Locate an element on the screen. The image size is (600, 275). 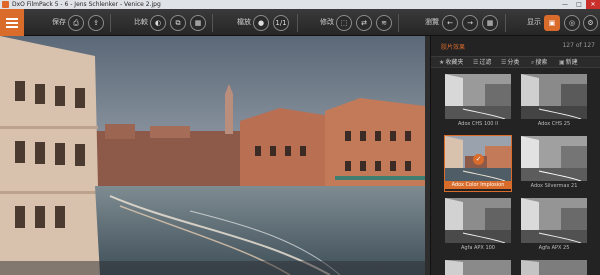
close-button: ✕ is located at coordinates (593, 4).